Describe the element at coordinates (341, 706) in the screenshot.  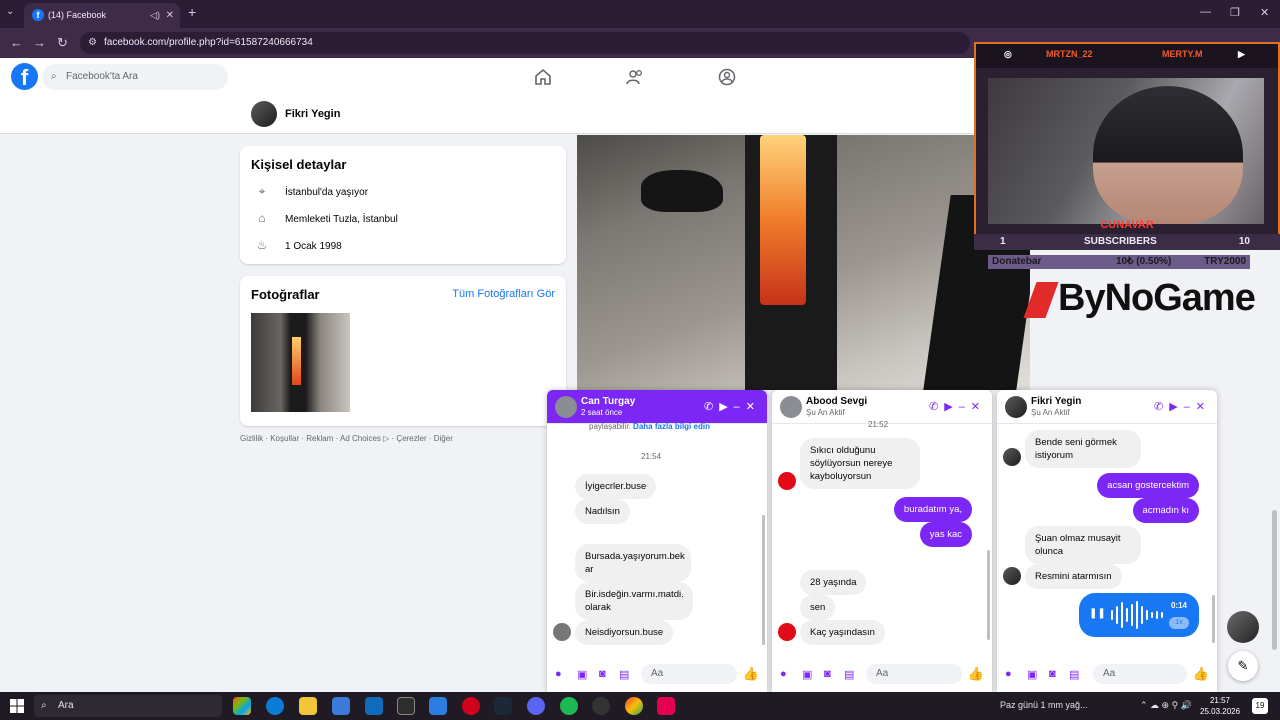
I see `store-app-icon` at that location.